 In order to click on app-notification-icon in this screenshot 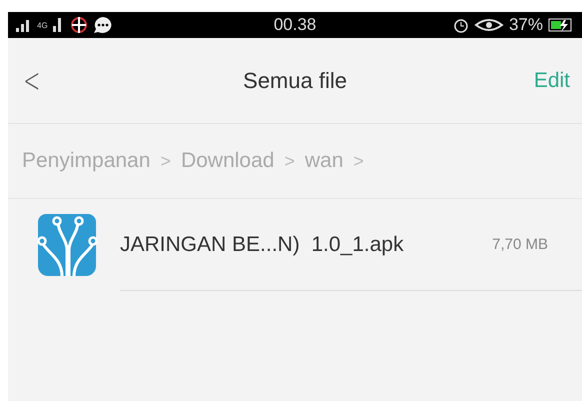, I will do `click(79, 25)`.